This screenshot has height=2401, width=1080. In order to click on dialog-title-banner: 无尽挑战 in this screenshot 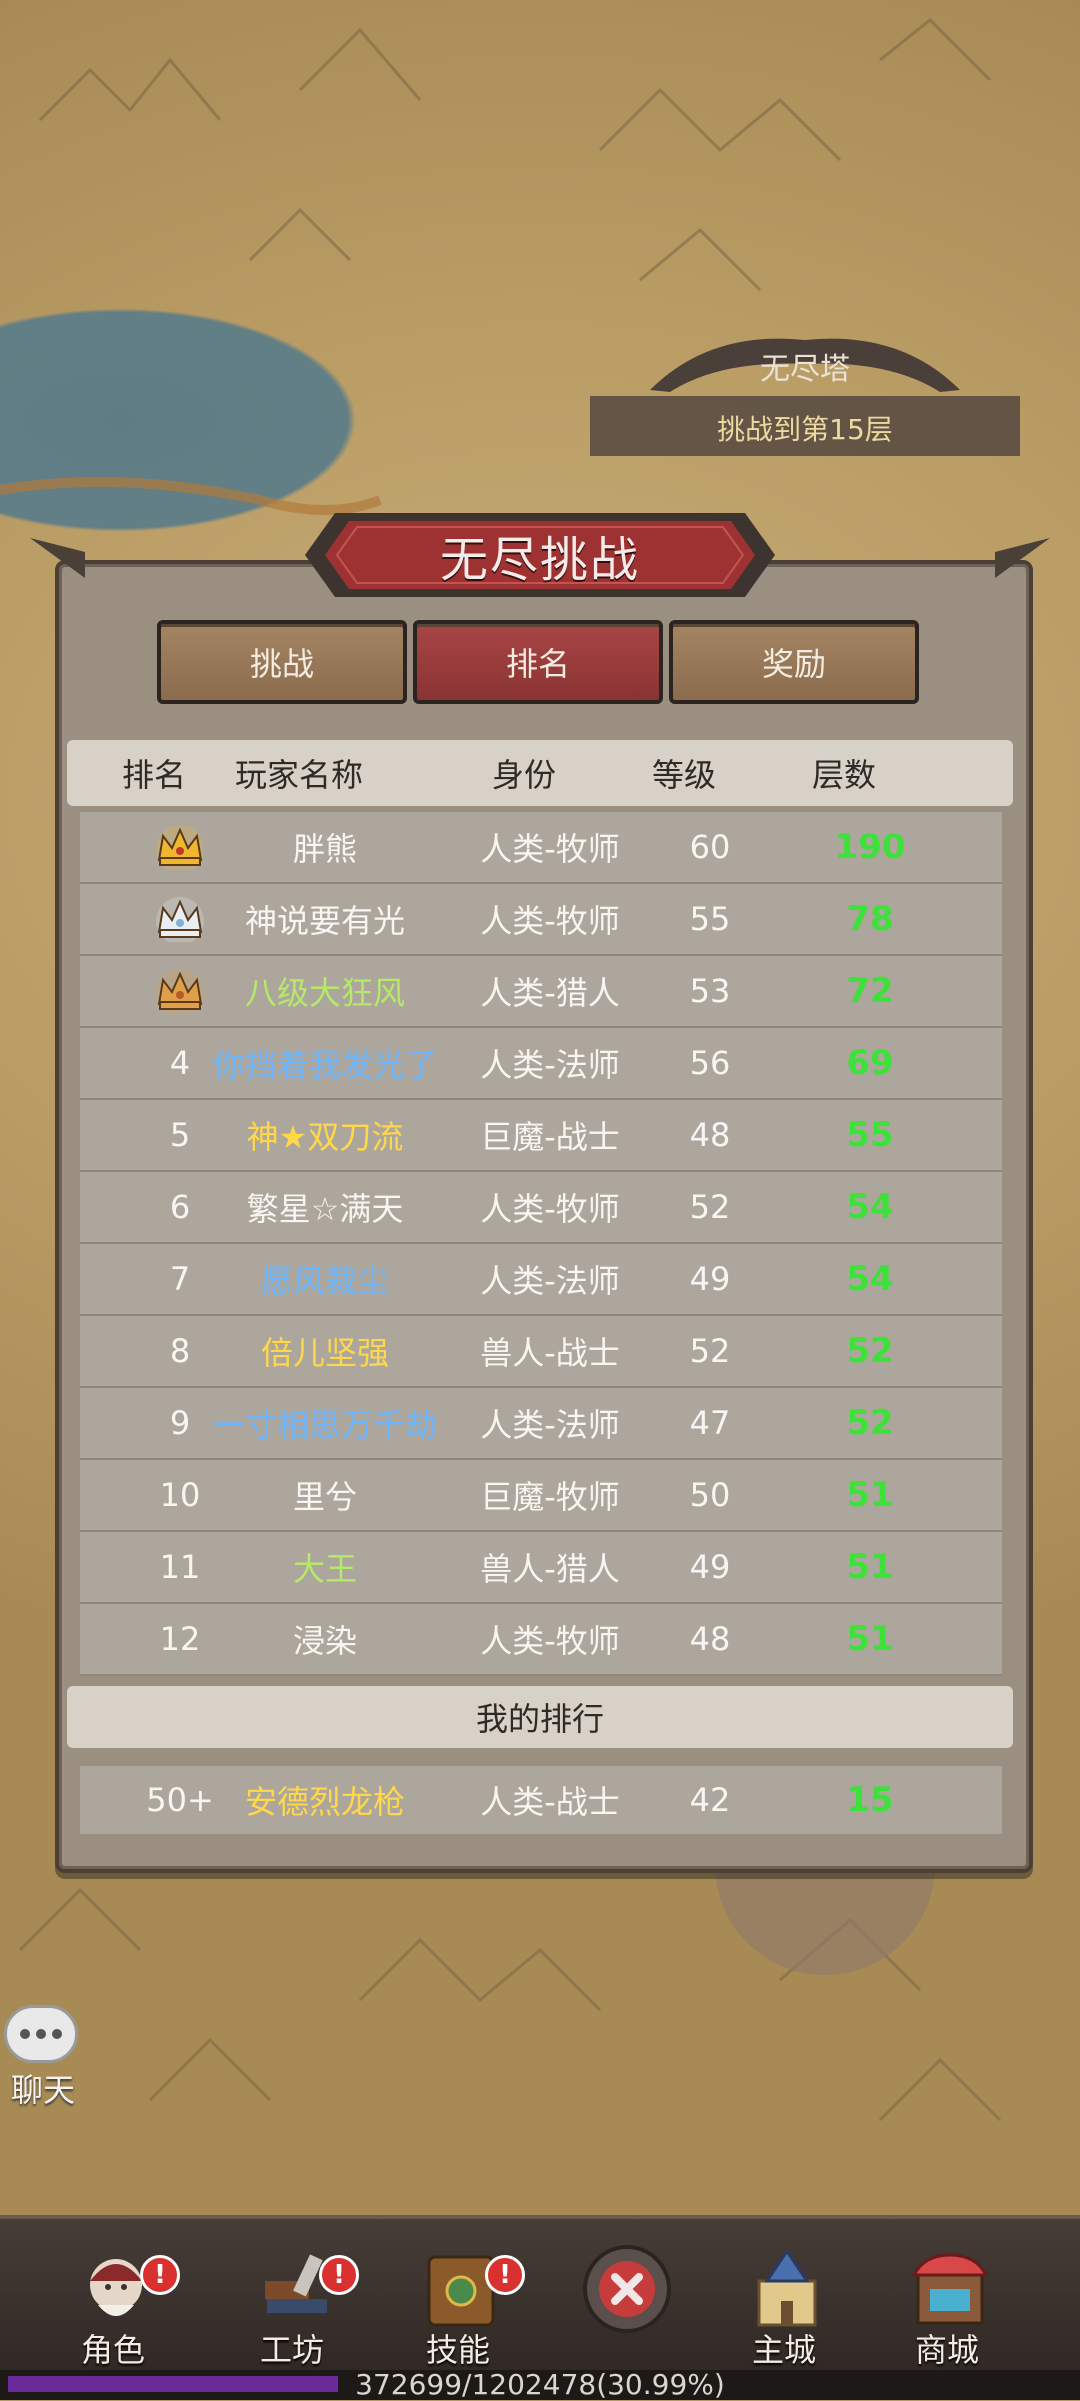, I will do `click(540, 555)`.